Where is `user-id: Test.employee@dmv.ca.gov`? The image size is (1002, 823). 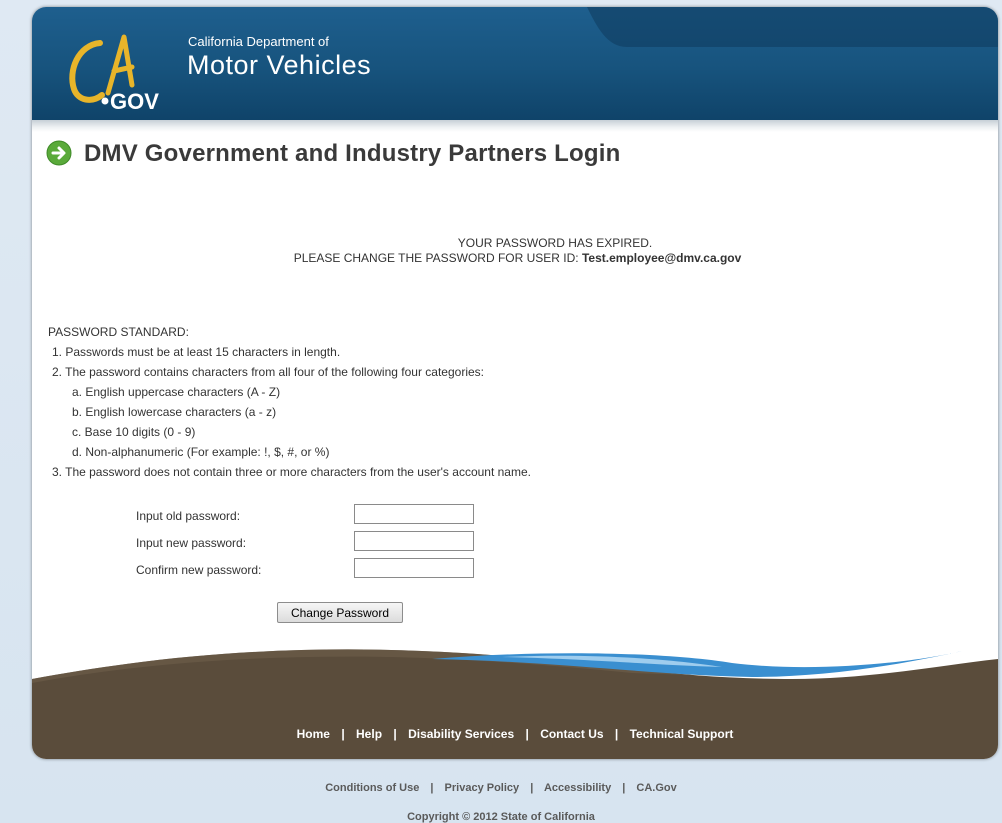 user-id: Test.employee@dmv.ca.gov is located at coordinates (661, 258).